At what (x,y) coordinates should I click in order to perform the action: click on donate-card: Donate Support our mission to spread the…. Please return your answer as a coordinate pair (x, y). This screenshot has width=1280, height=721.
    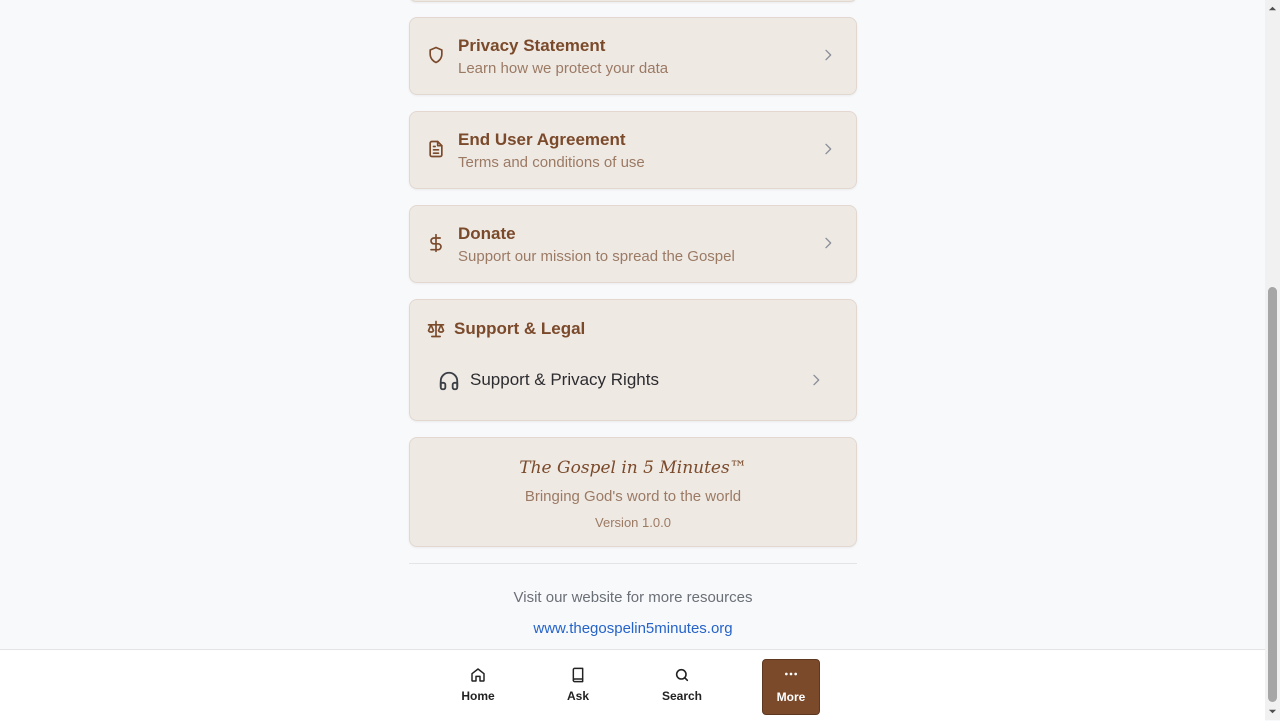
    Looking at the image, I should click on (633, 244).